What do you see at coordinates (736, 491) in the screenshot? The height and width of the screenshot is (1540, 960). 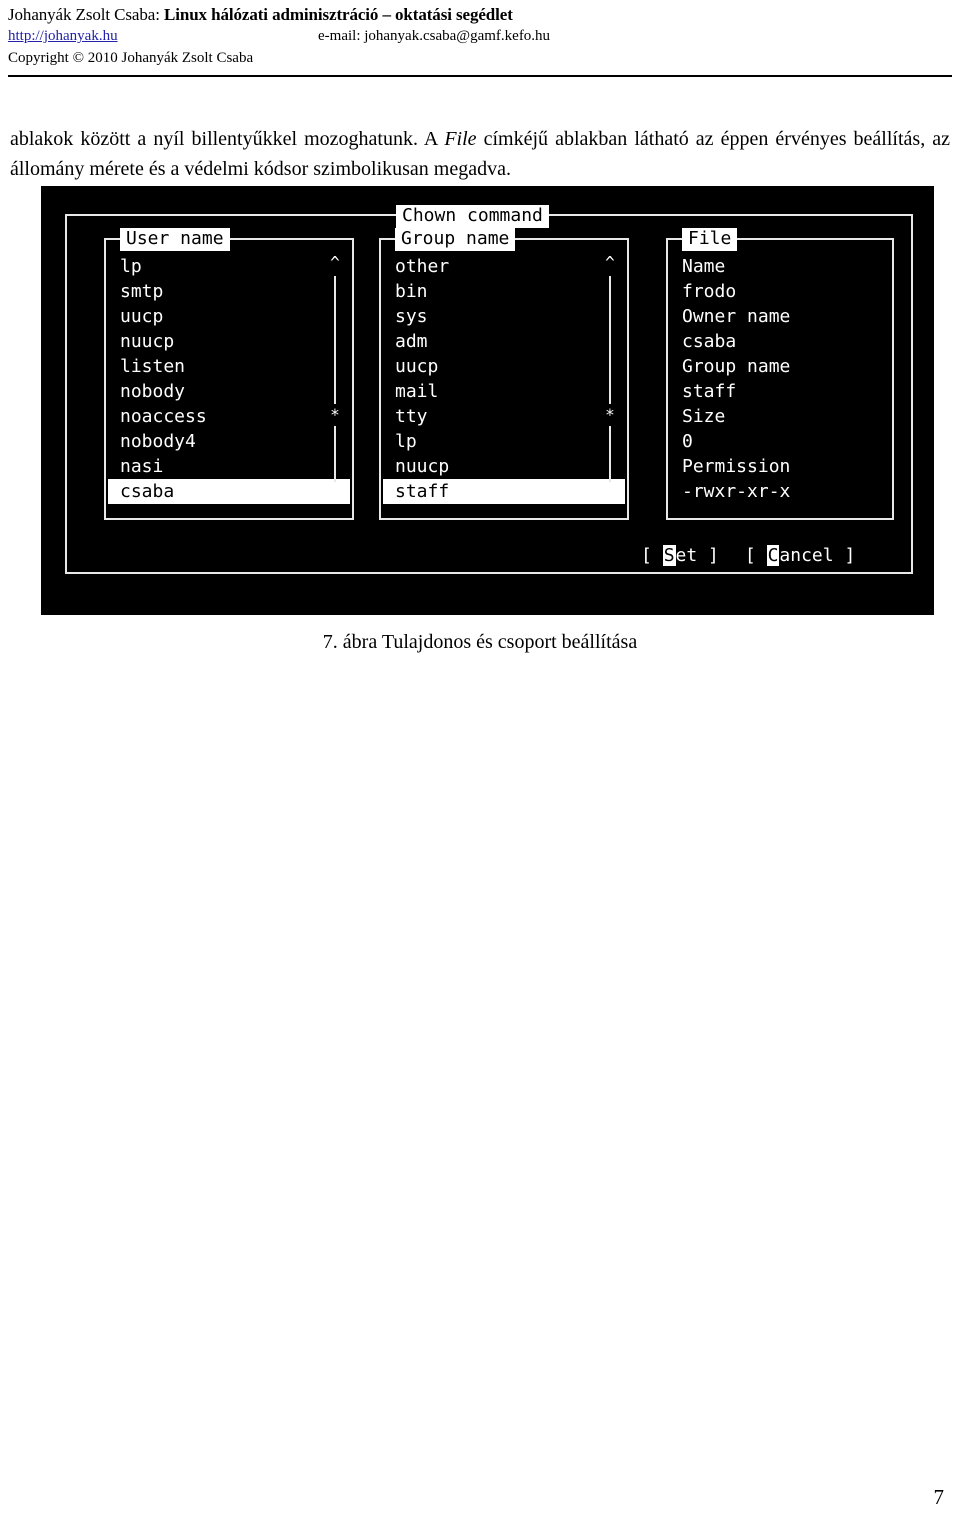 I see `file-info-value-permission: -rwxr-xr-x` at bounding box center [736, 491].